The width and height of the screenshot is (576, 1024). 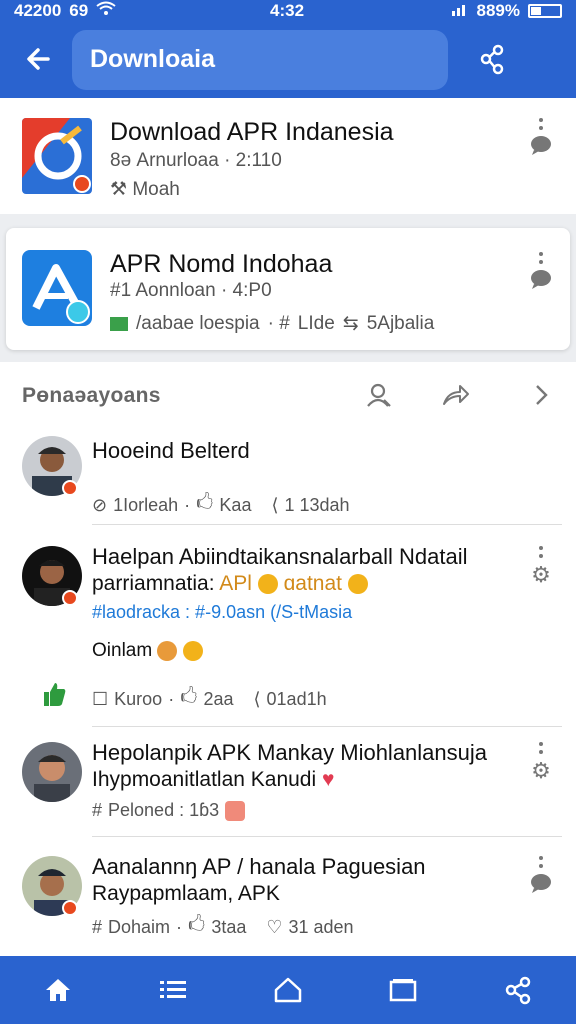 What do you see at coordinates (328, 779) in the screenshot?
I see `heart-icon: ♥` at bounding box center [328, 779].